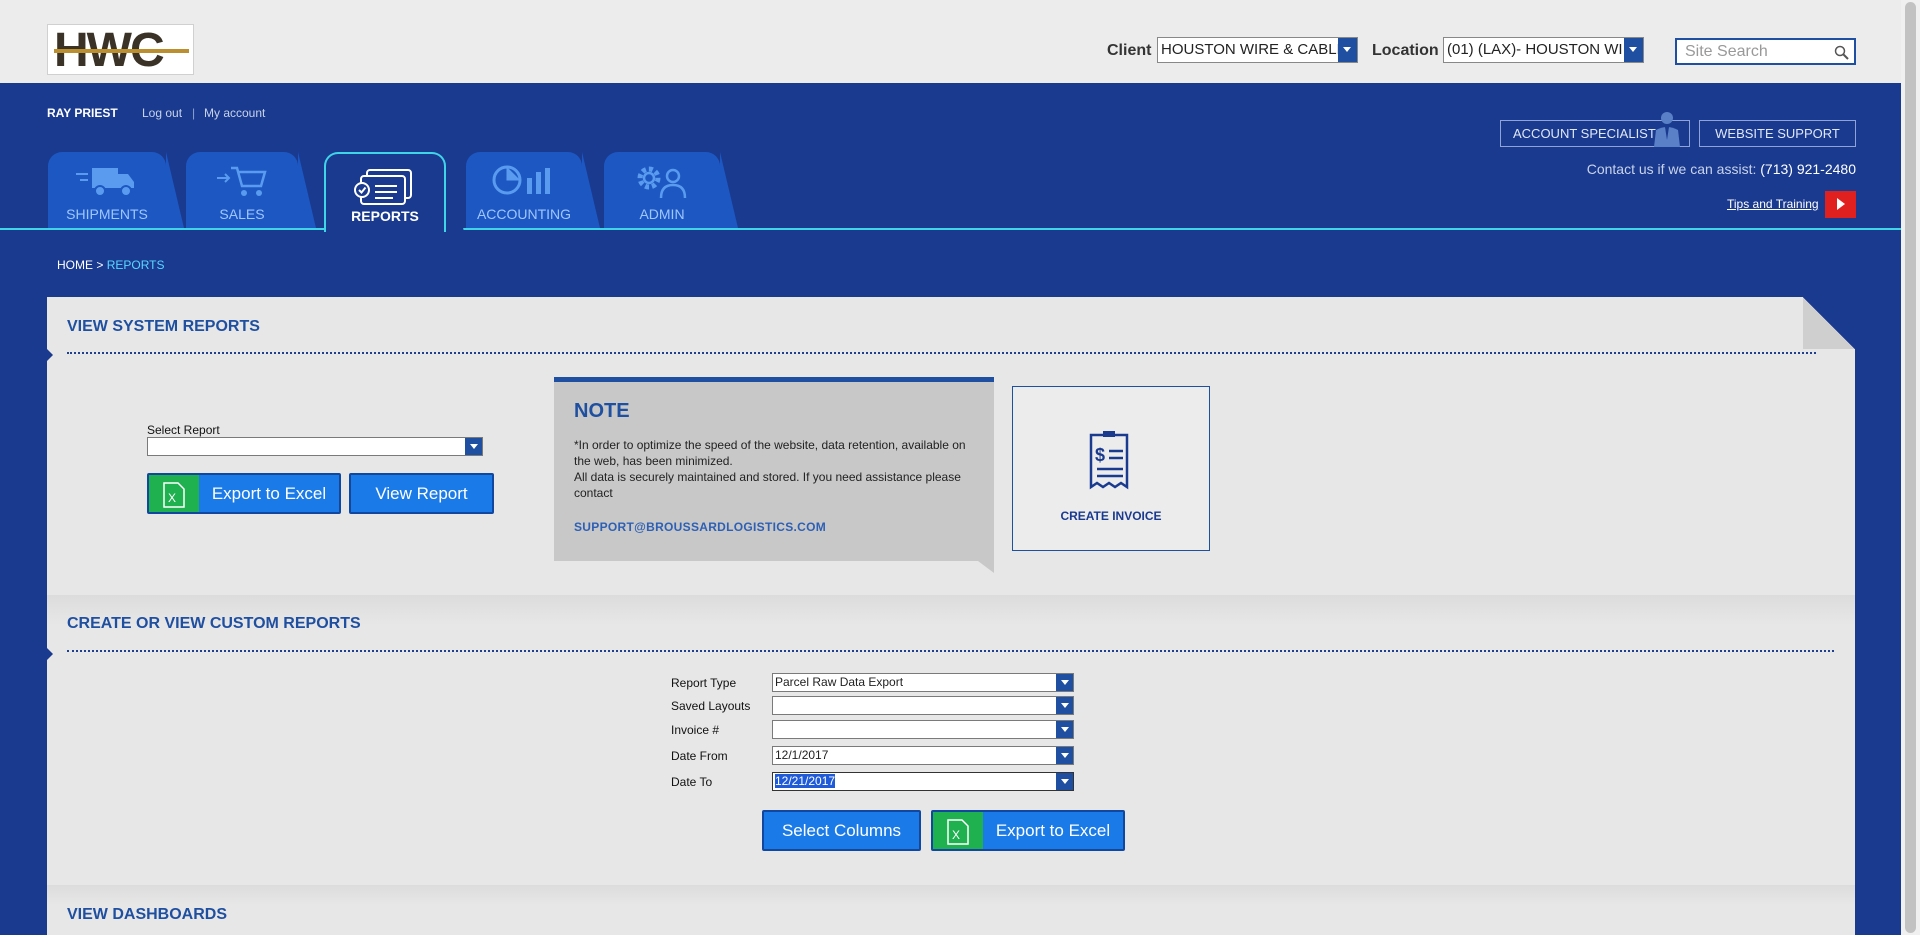  Describe the element at coordinates (839, 682) in the screenshot. I see `report-type-value: Parcel Raw Data Export` at that location.